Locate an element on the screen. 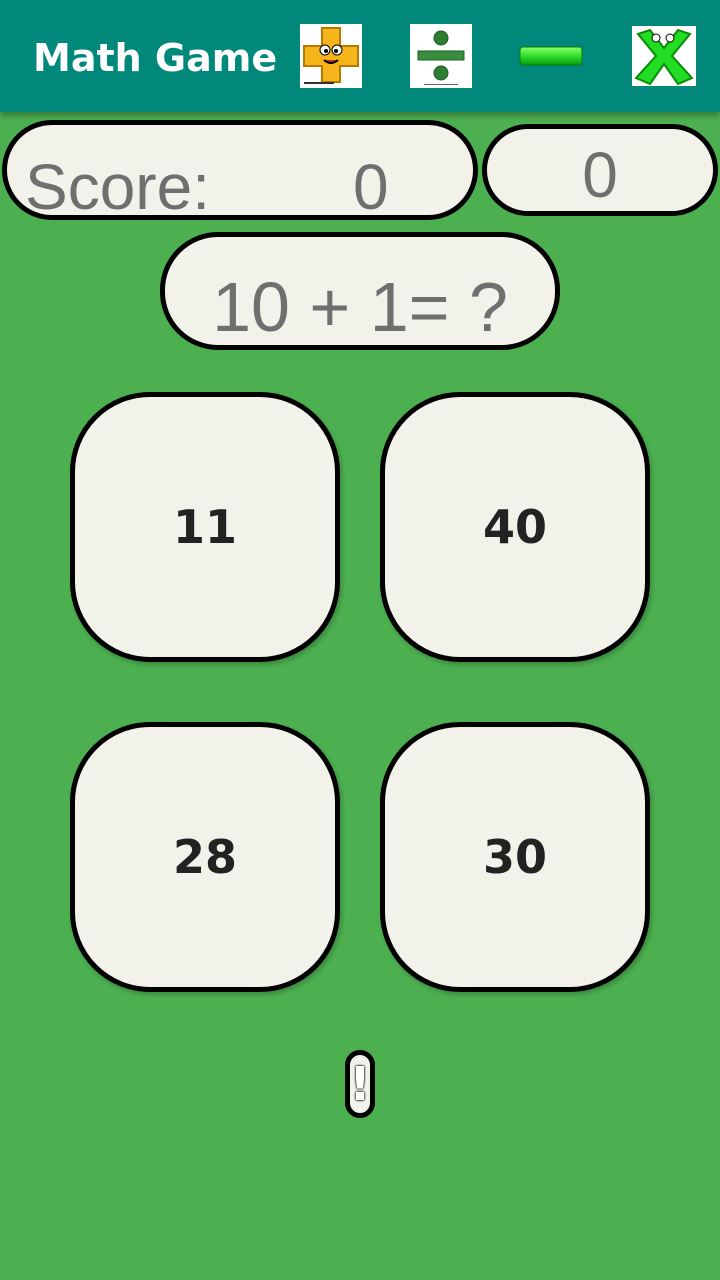  hint-button: ! is located at coordinates (360, 1084).